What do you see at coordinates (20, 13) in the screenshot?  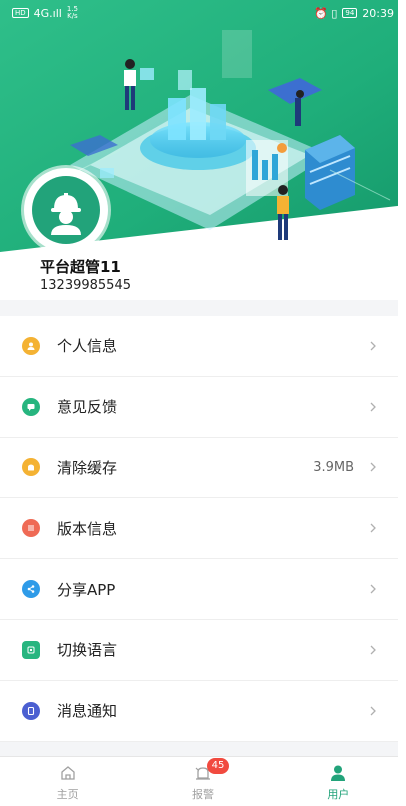 I see `hd-badge: HD` at bounding box center [20, 13].